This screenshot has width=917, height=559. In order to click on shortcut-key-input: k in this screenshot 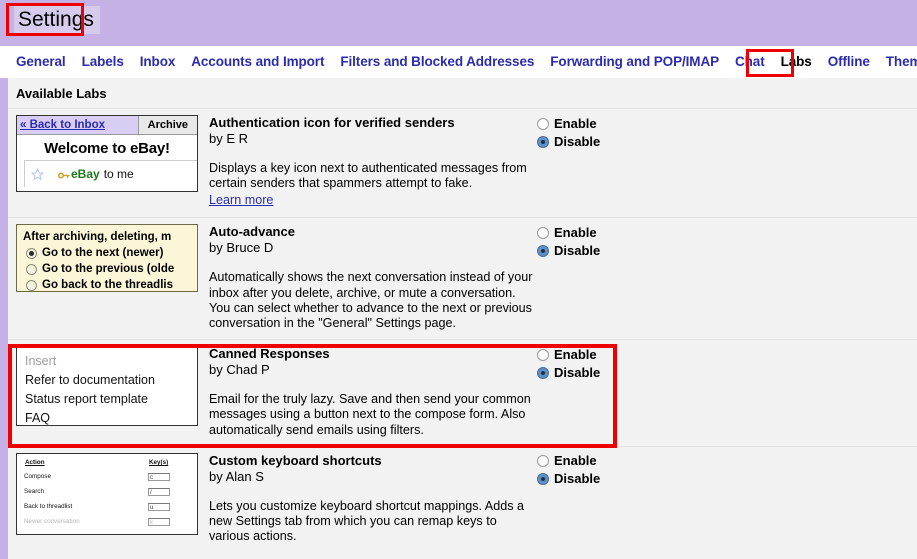, I will do `click(159, 521)`.